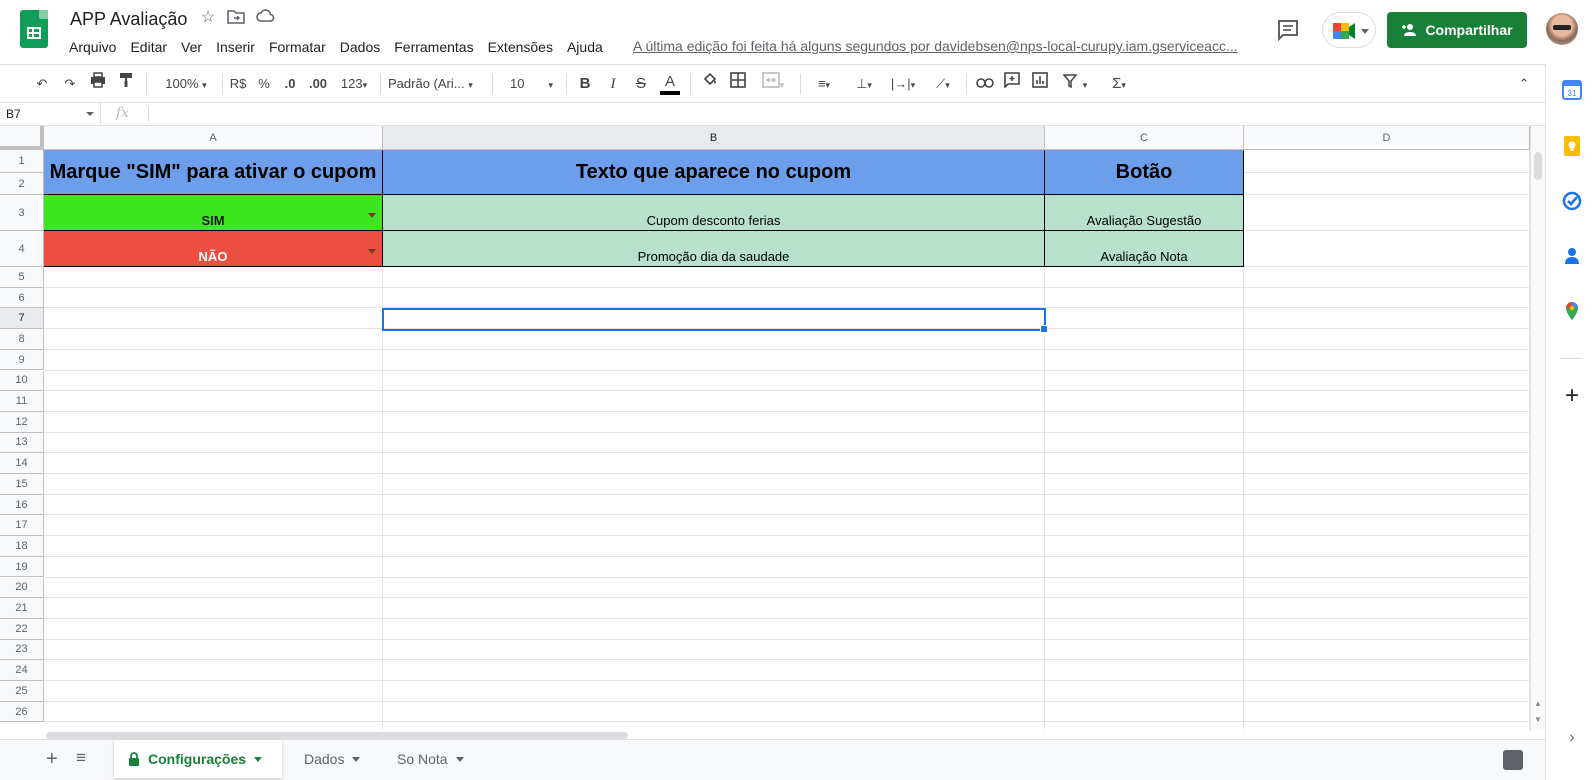 The image size is (1596, 780). Describe the element at coordinates (235, 47) in the screenshot. I see `menu-inserir: Inserir` at that location.